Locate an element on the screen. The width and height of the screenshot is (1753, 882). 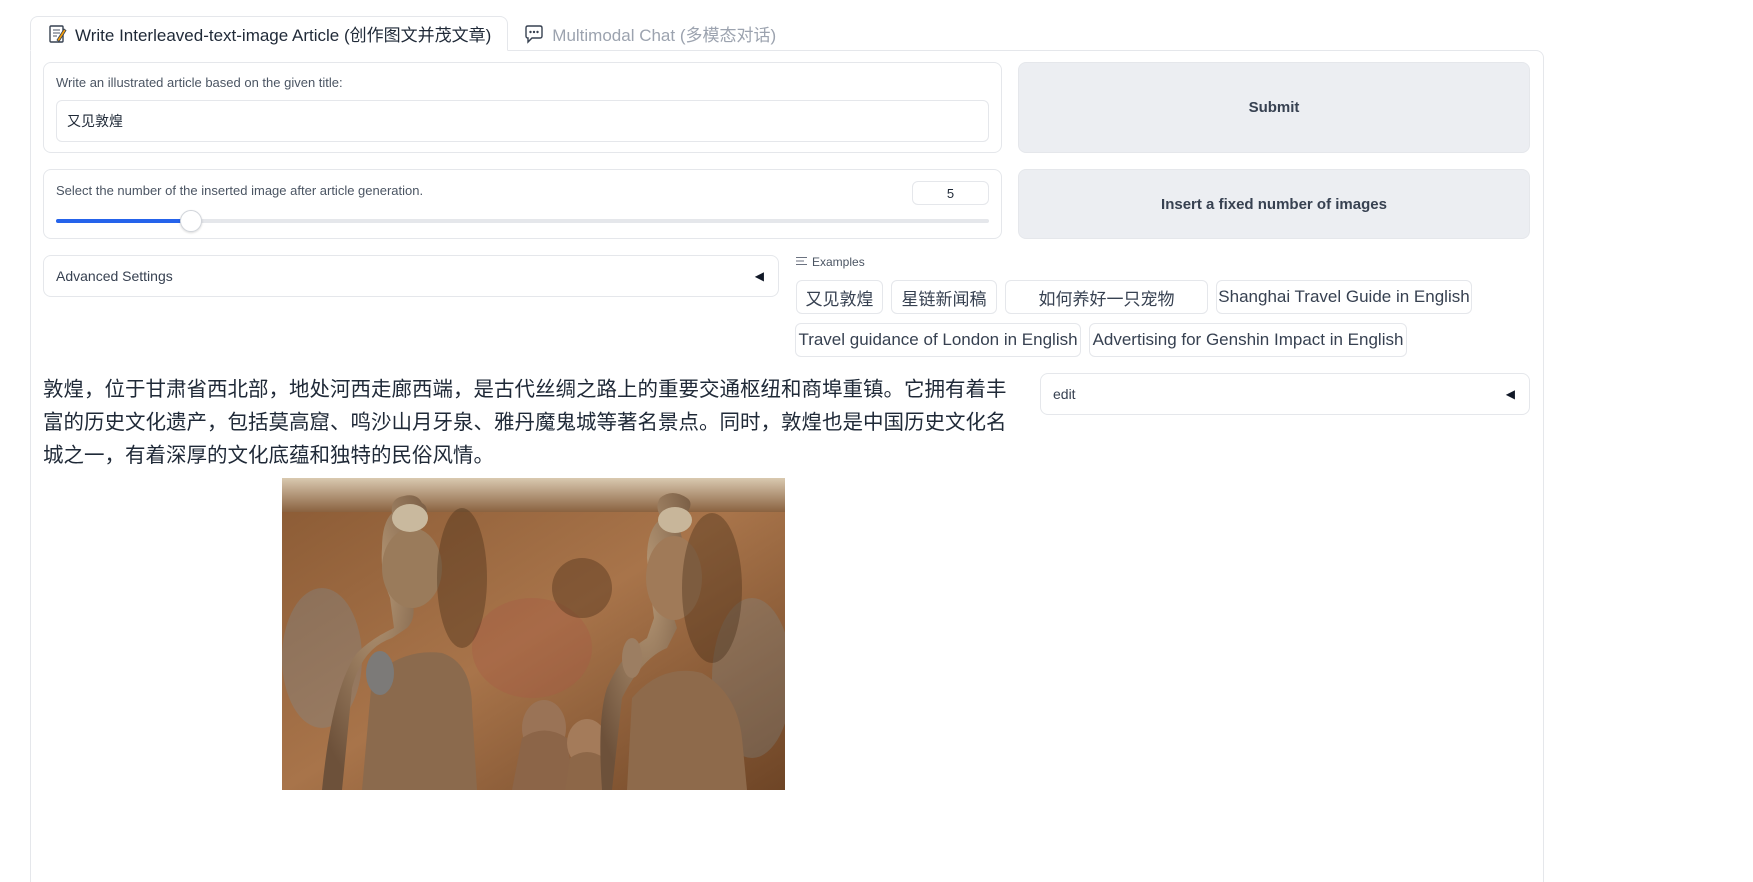
examples-header: Examples is located at coordinates (830, 262).